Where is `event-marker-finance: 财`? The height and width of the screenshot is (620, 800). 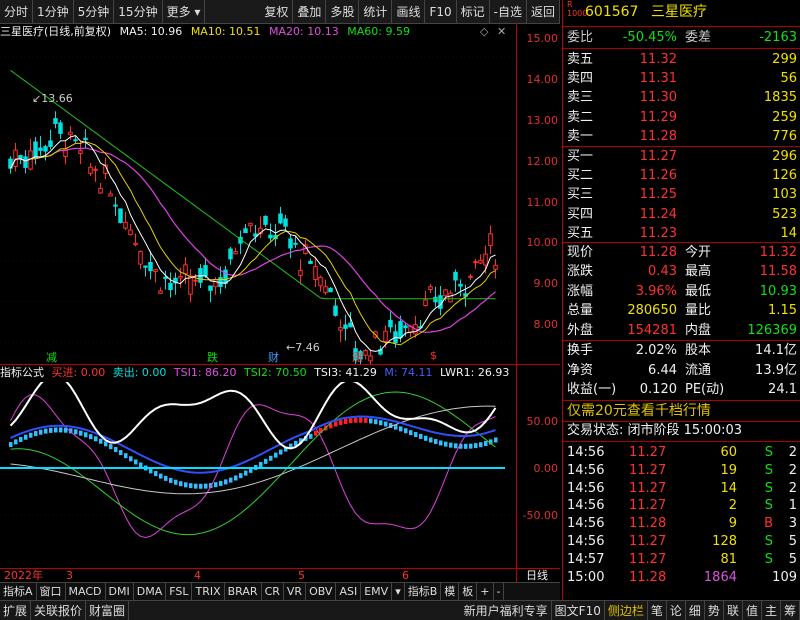 event-marker-finance: 财 is located at coordinates (273, 357).